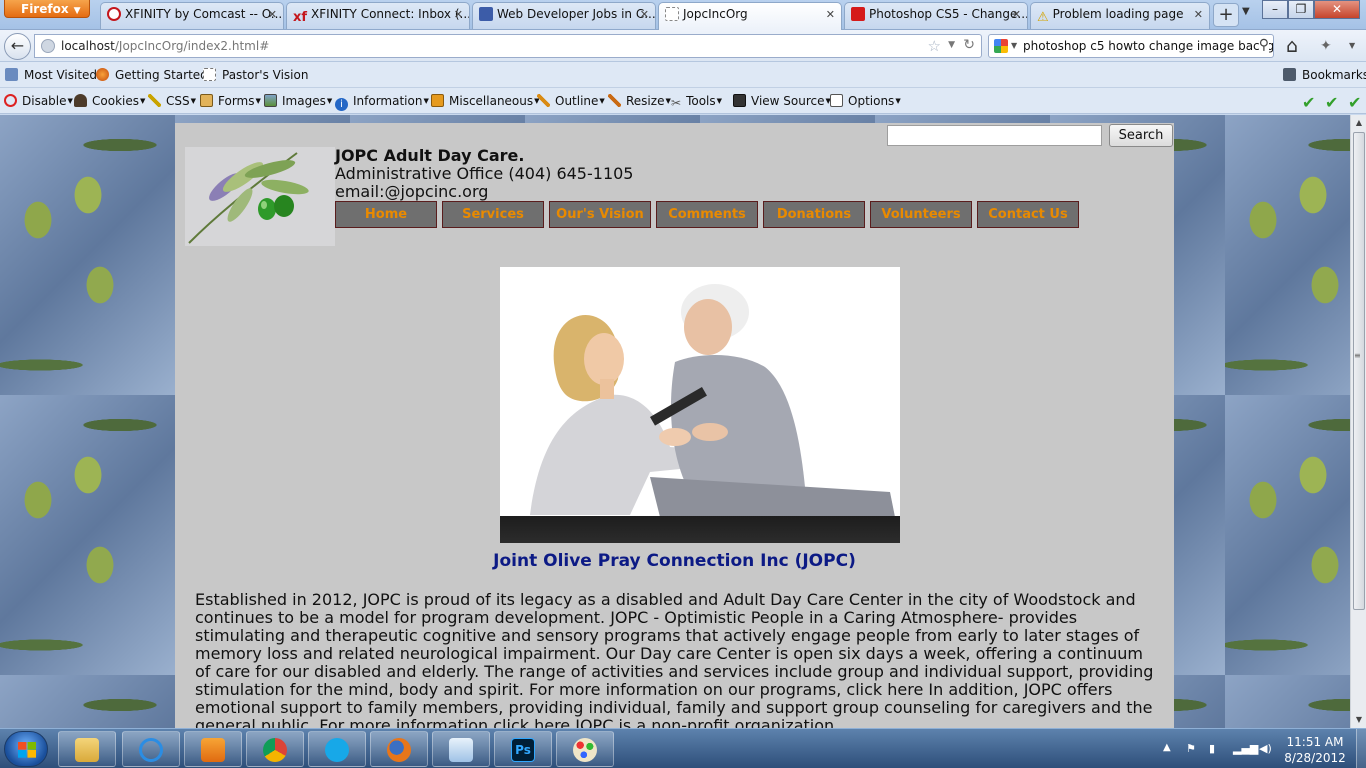  I want to click on taskbar-chrome, so click(275, 749).